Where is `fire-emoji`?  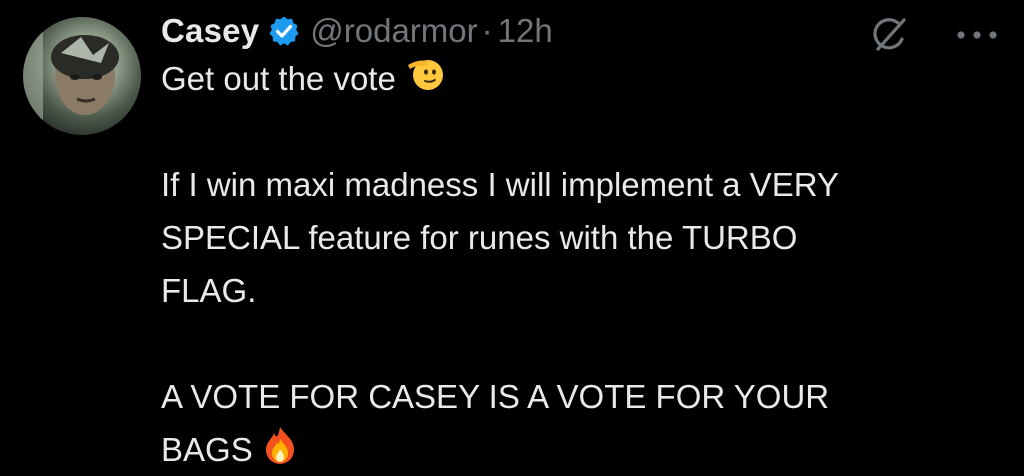
fire-emoji is located at coordinates (280, 450).